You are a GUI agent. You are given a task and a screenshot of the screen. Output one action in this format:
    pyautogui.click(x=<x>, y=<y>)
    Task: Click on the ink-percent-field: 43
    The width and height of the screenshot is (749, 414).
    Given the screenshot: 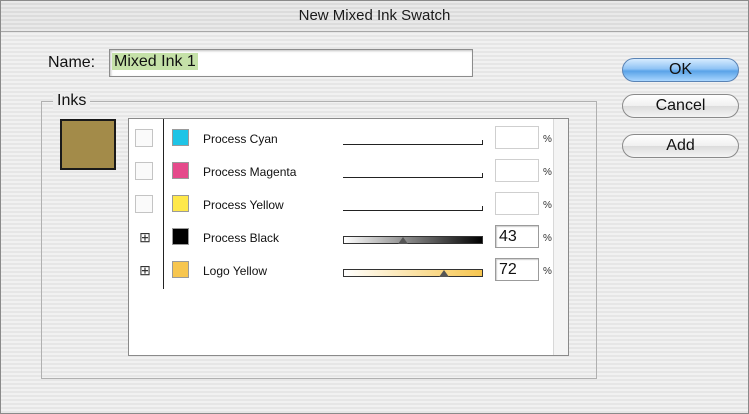 What is the action you would take?
    pyautogui.click(x=517, y=236)
    